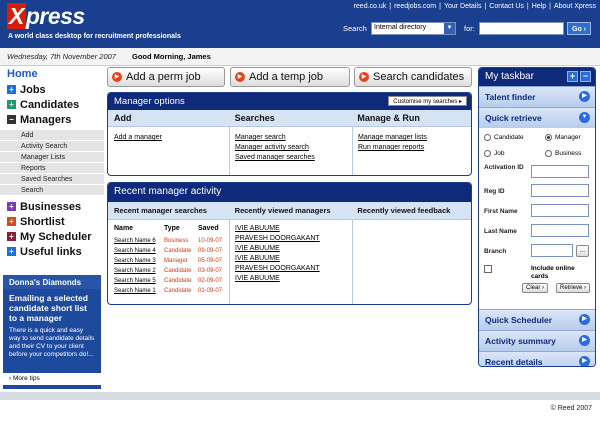 The width and height of the screenshot is (600, 428). What do you see at coordinates (171, 261) in the screenshot?
I see `table-row: Search Name 3 Manager 05-09-07` at bounding box center [171, 261].